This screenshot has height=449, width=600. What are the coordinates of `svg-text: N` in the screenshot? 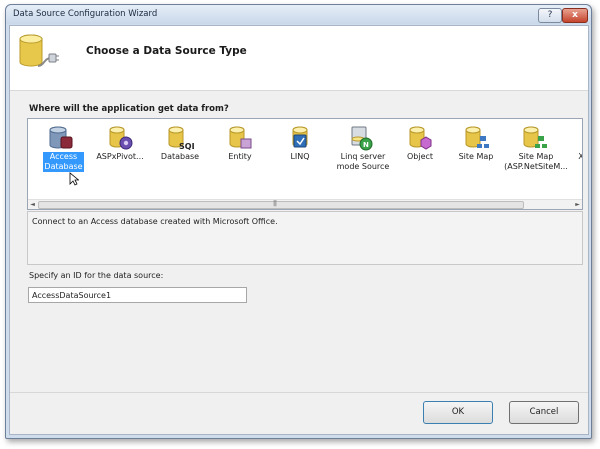 It's located at (366, 145).